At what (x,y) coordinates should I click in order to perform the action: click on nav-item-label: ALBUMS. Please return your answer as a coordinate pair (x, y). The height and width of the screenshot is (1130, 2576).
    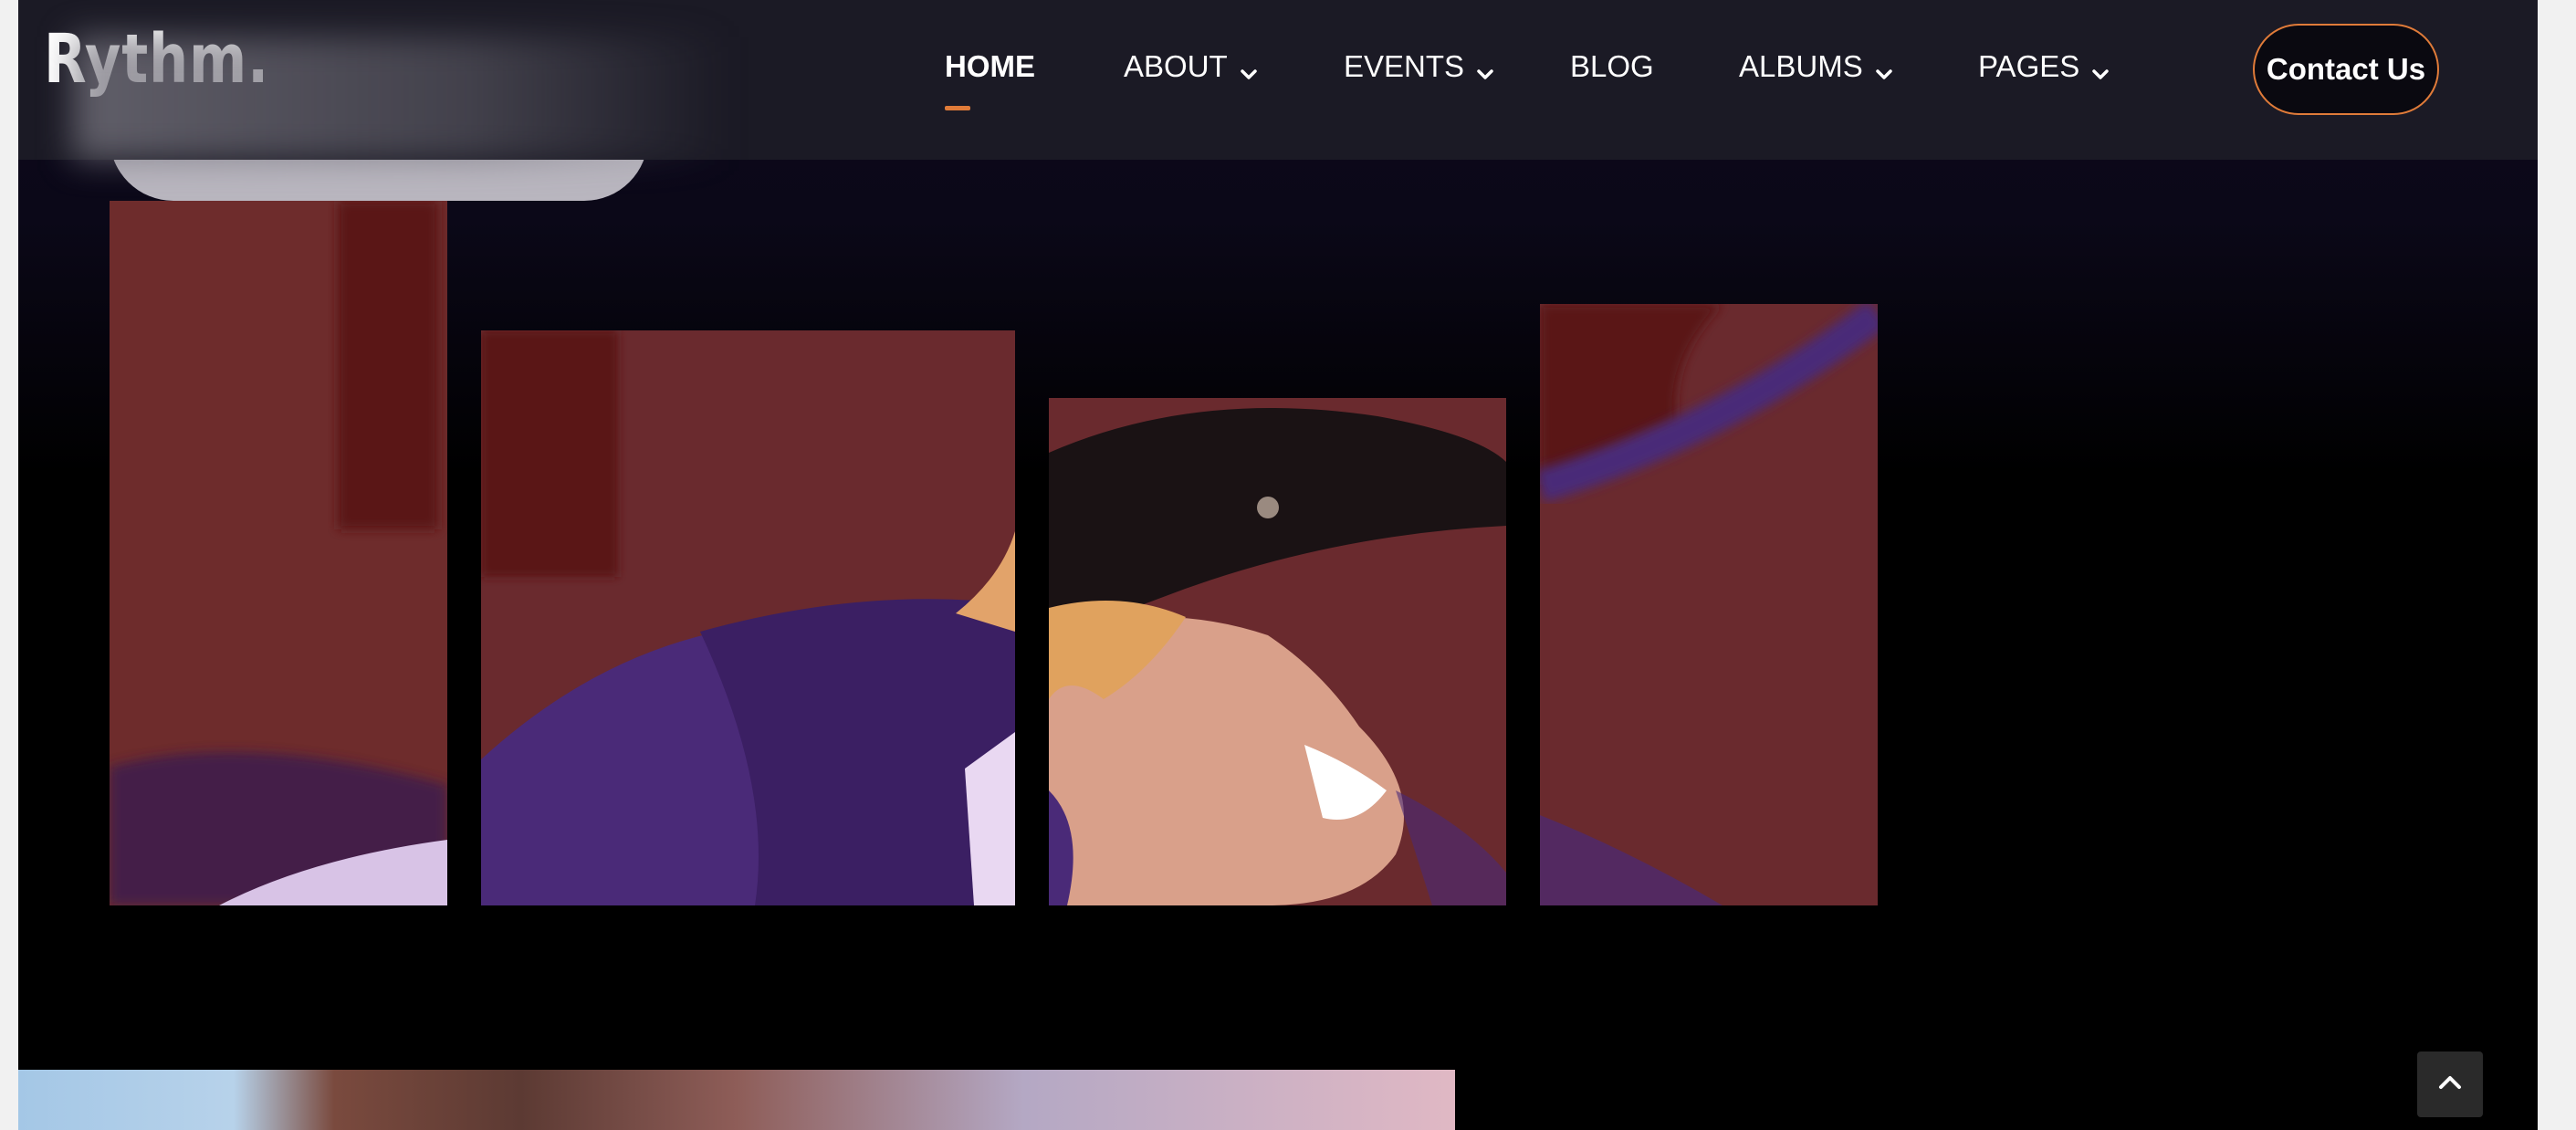
    Looking at the image, I should click on (1801, 66).